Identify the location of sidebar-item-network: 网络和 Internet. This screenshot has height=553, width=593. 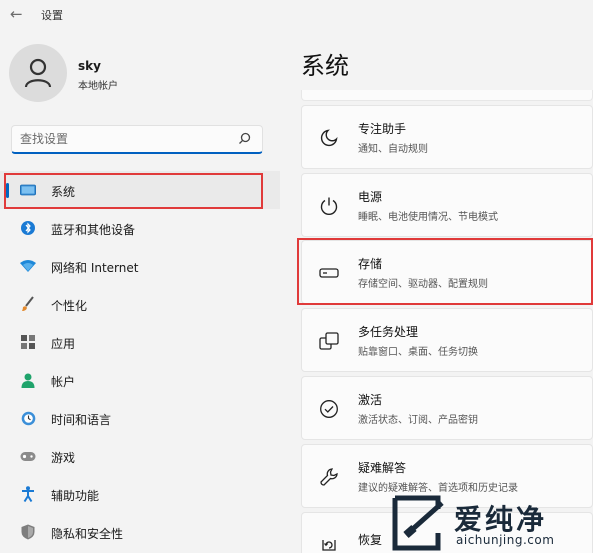
(140, 266).